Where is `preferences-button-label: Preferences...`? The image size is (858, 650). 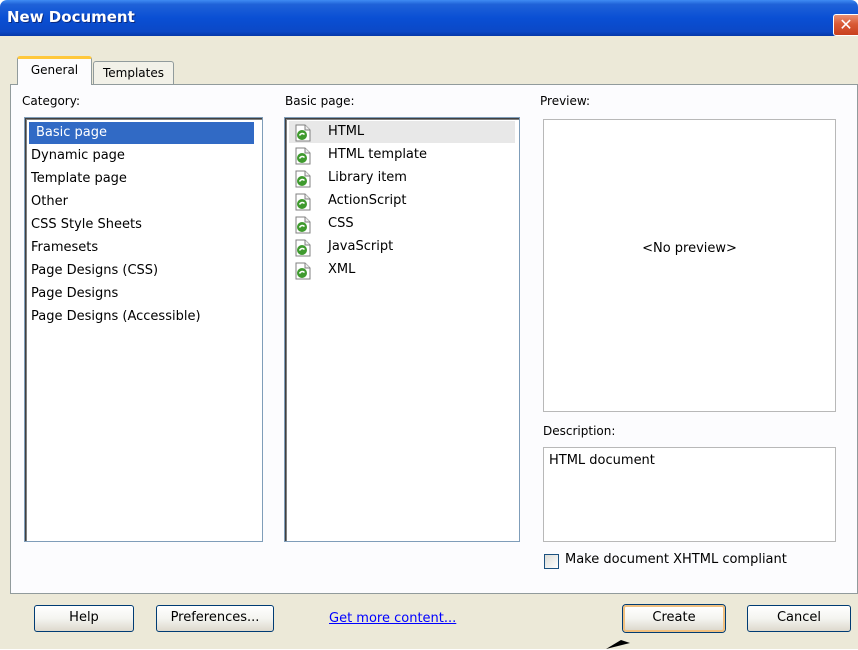 preferences-button-label: Preferences... is located at coordinates (215, 617).